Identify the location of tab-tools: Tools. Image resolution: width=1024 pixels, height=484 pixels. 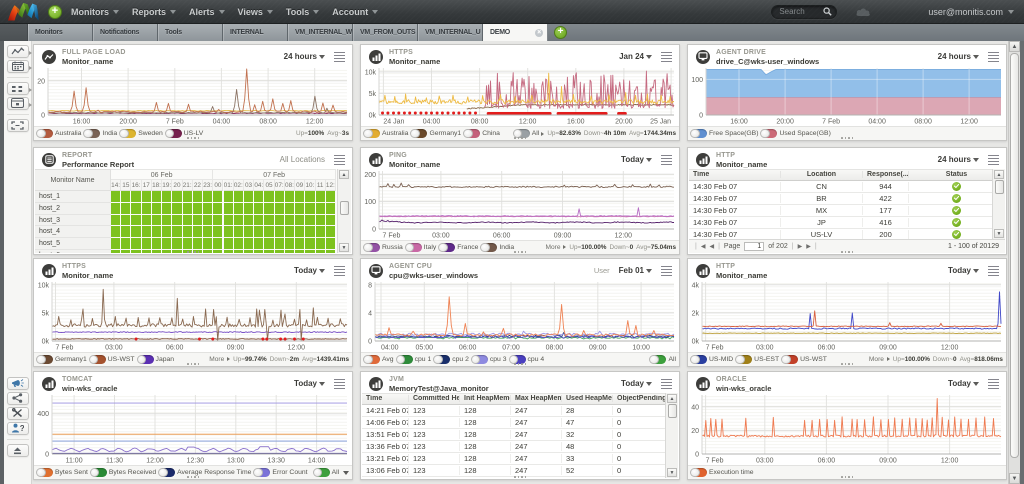
(190, 32).